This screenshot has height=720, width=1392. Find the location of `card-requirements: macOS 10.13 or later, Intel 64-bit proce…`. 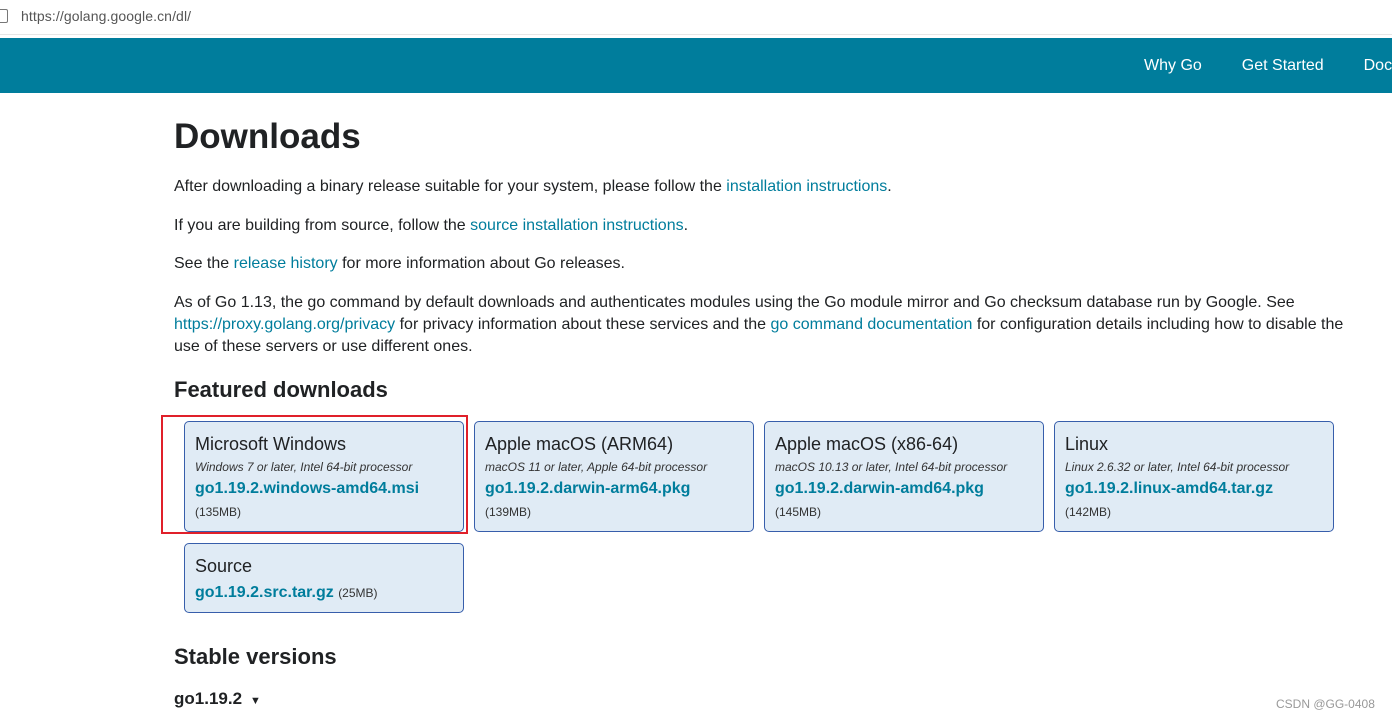

card-requirements: macOS 10.13 or later, Intel 64-bit proce… is located at coordinates (891, 467).